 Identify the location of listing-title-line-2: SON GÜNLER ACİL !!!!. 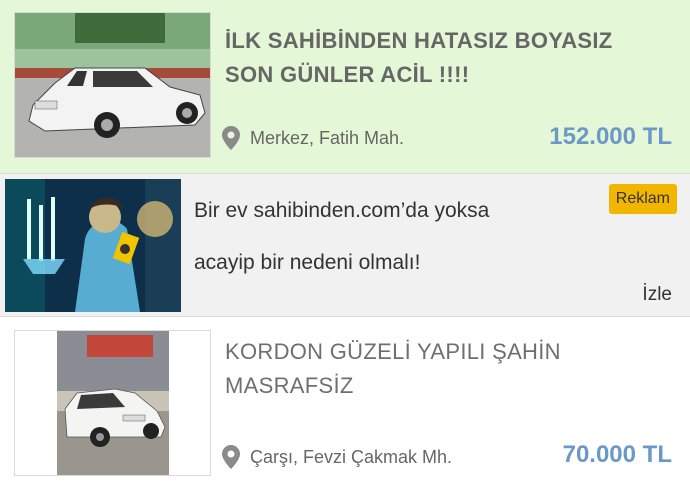
(347, 74).